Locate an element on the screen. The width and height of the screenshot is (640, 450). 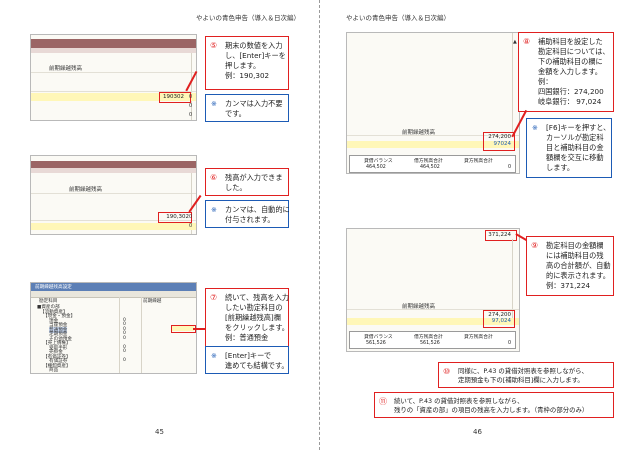
callout-line: 下の補助科目の欄に is located at coordinates (570, 61).